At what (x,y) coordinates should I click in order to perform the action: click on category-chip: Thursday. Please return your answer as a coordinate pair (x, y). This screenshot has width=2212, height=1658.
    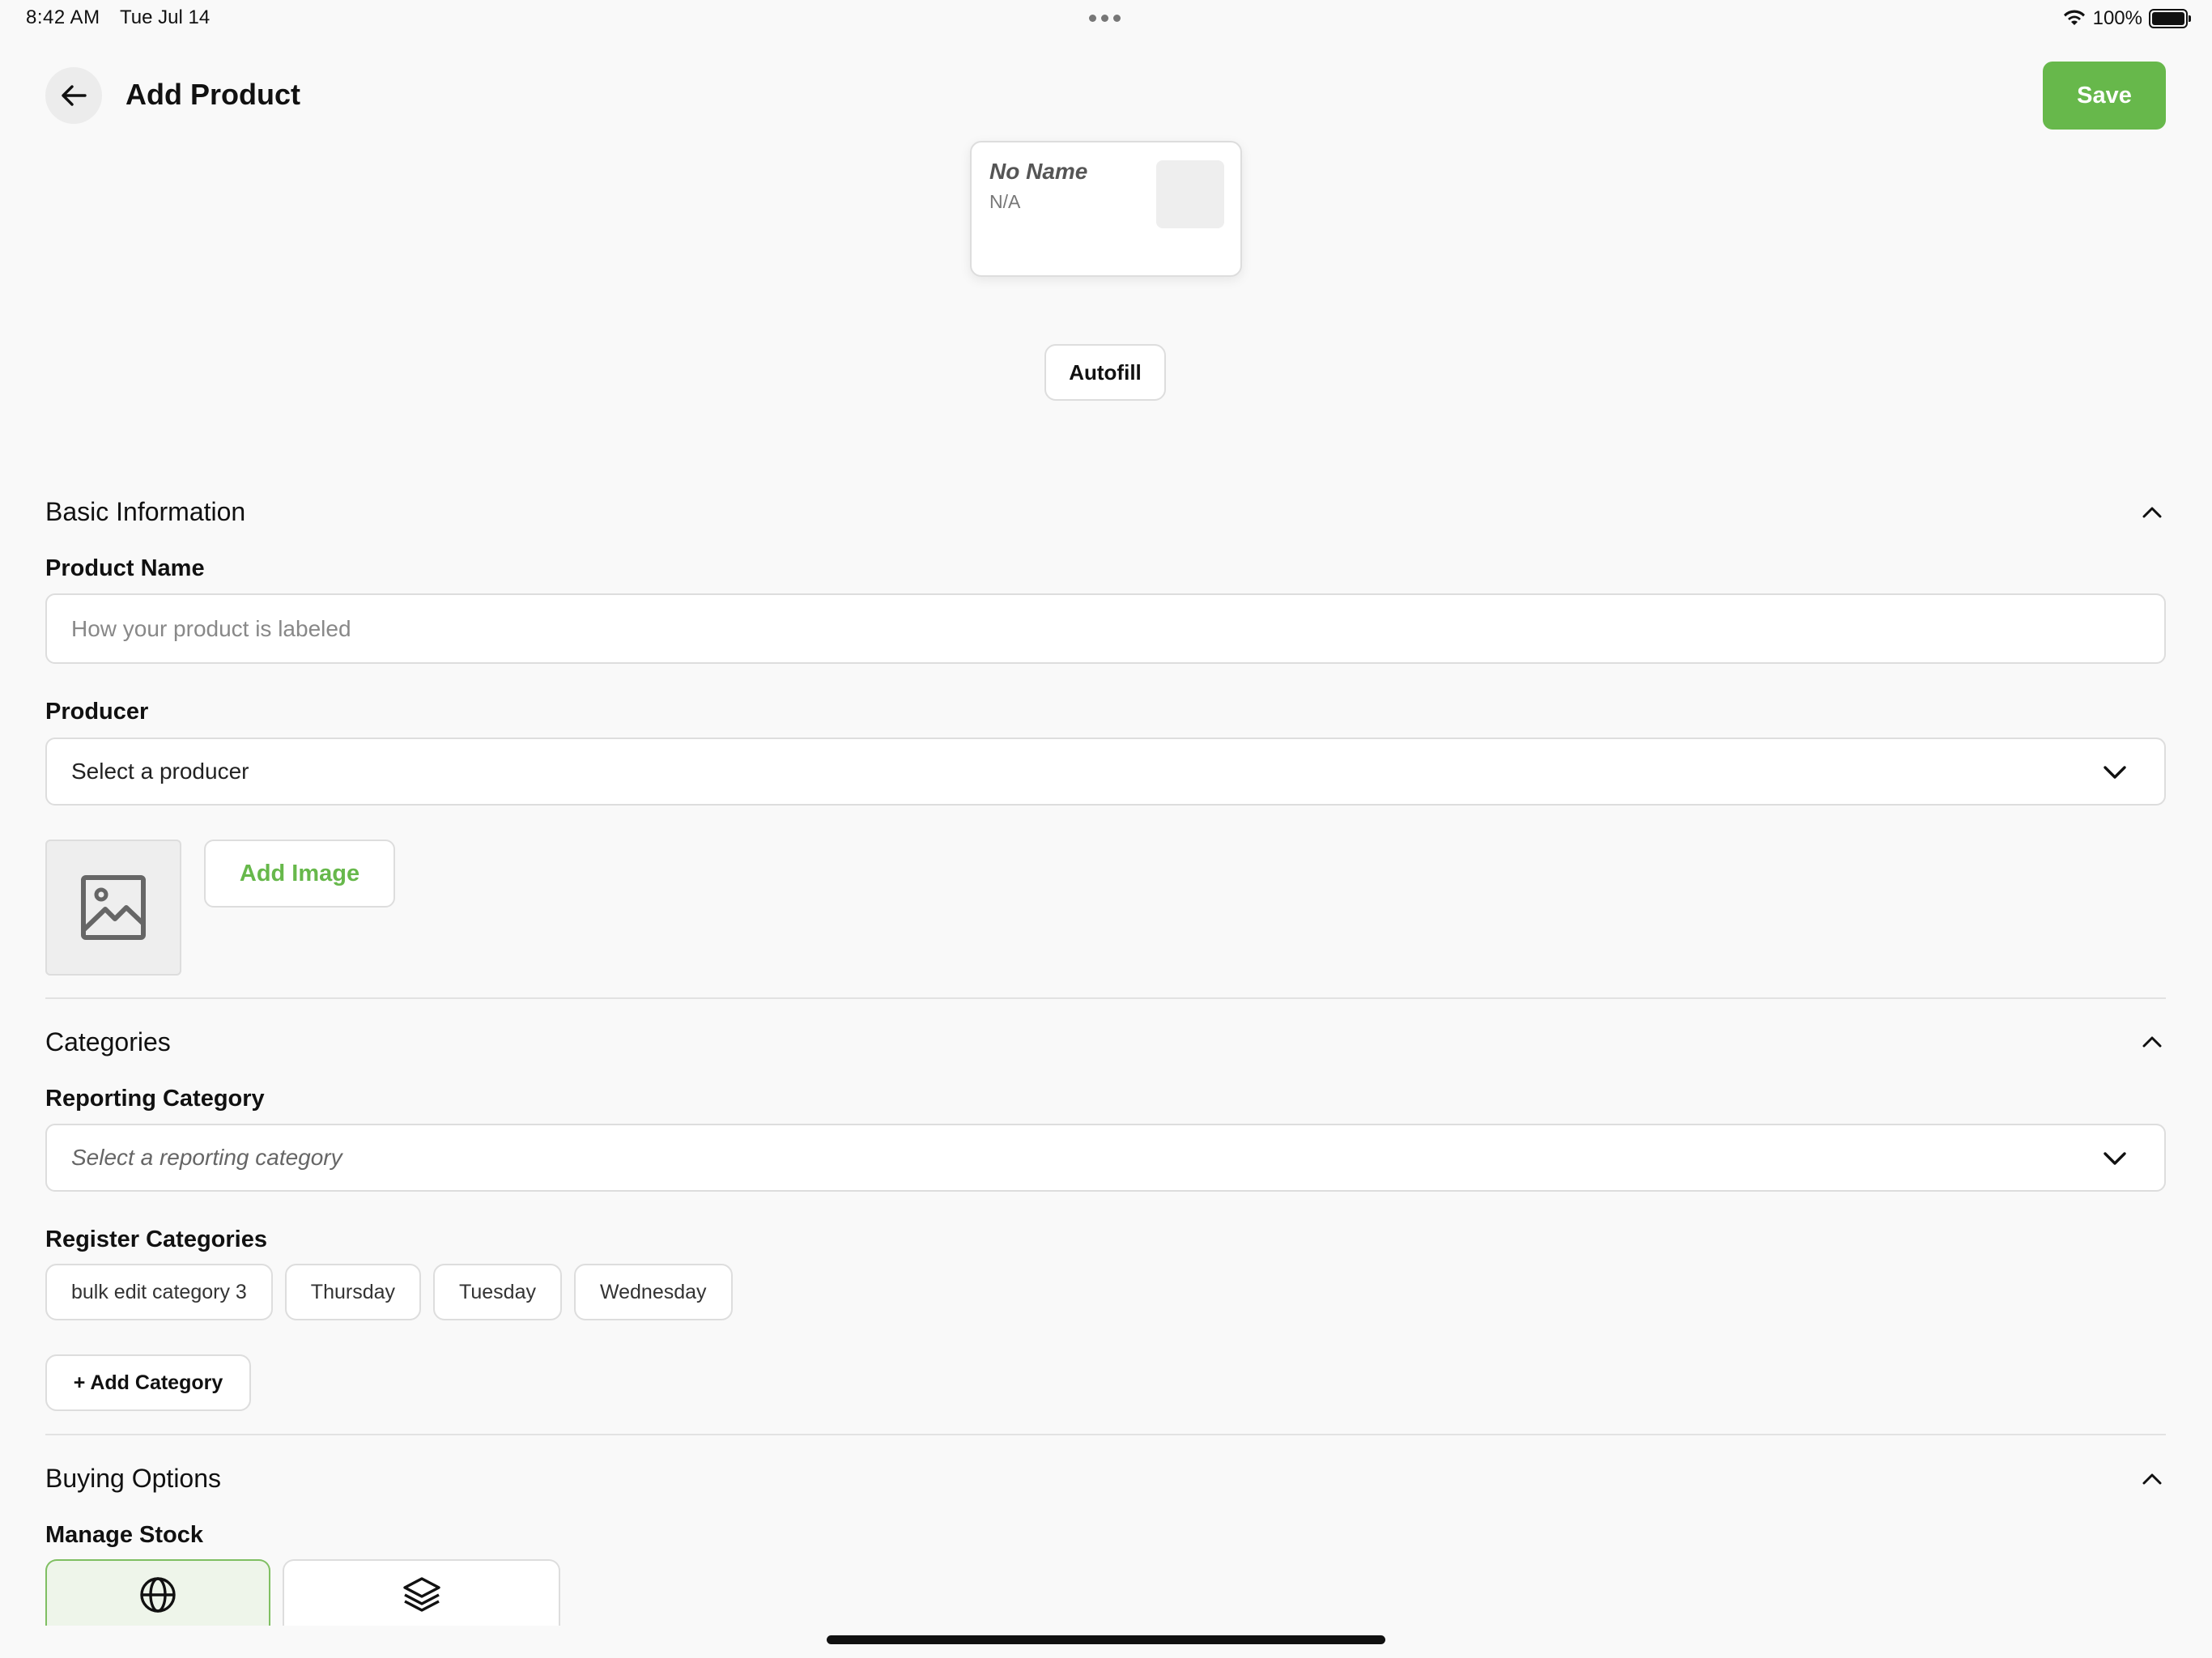
    Looking at the image, I should click on (353, 1292).